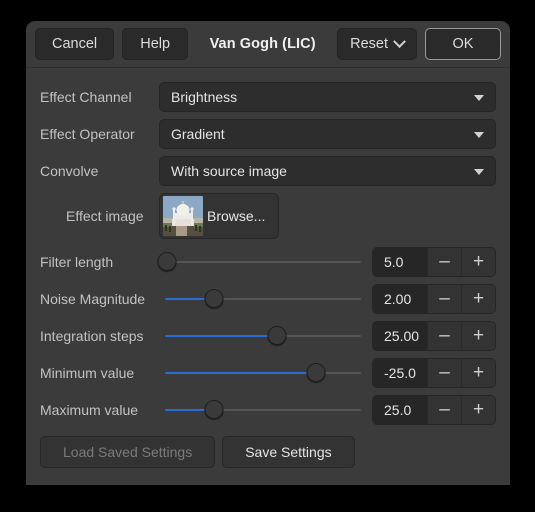 Image resolution: width=535 pixels, height=512 pixels. I want to click on spin-value: 25.00, so click(400, 335).